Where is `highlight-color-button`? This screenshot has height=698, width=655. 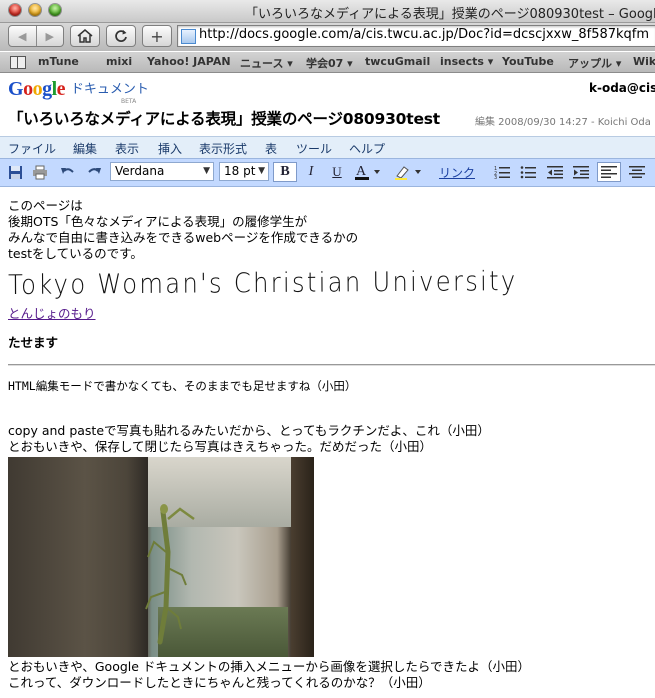 highlight-color-button is located at coordinates (409, 172).